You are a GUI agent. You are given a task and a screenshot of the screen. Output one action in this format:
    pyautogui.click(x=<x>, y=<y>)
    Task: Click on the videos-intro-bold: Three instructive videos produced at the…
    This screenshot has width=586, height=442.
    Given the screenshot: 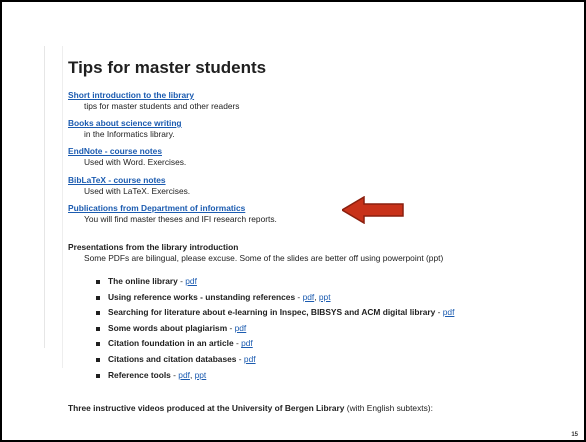 What is the action you would take?
    pyautogui.click(x=206, y=408)
    